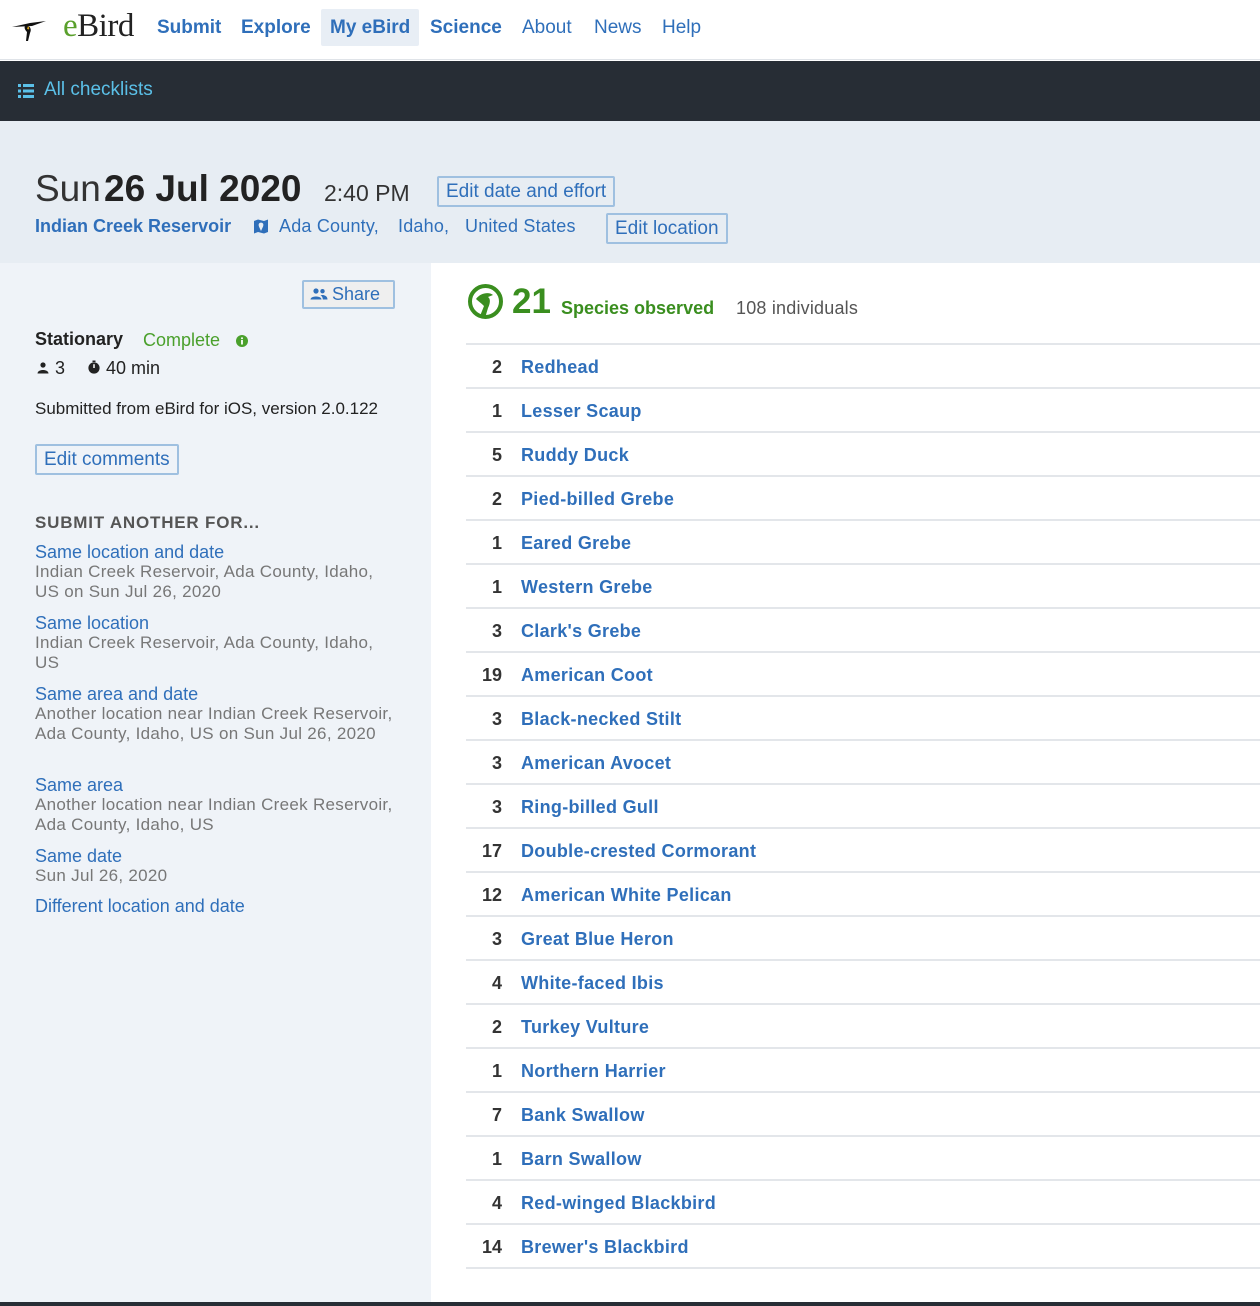 The width and height of the screenshot is (1260, 1306). Describe the element at coordinates (575, 455) in the screenshot. I see `species-name-link: Ruddy Duck` at that location.